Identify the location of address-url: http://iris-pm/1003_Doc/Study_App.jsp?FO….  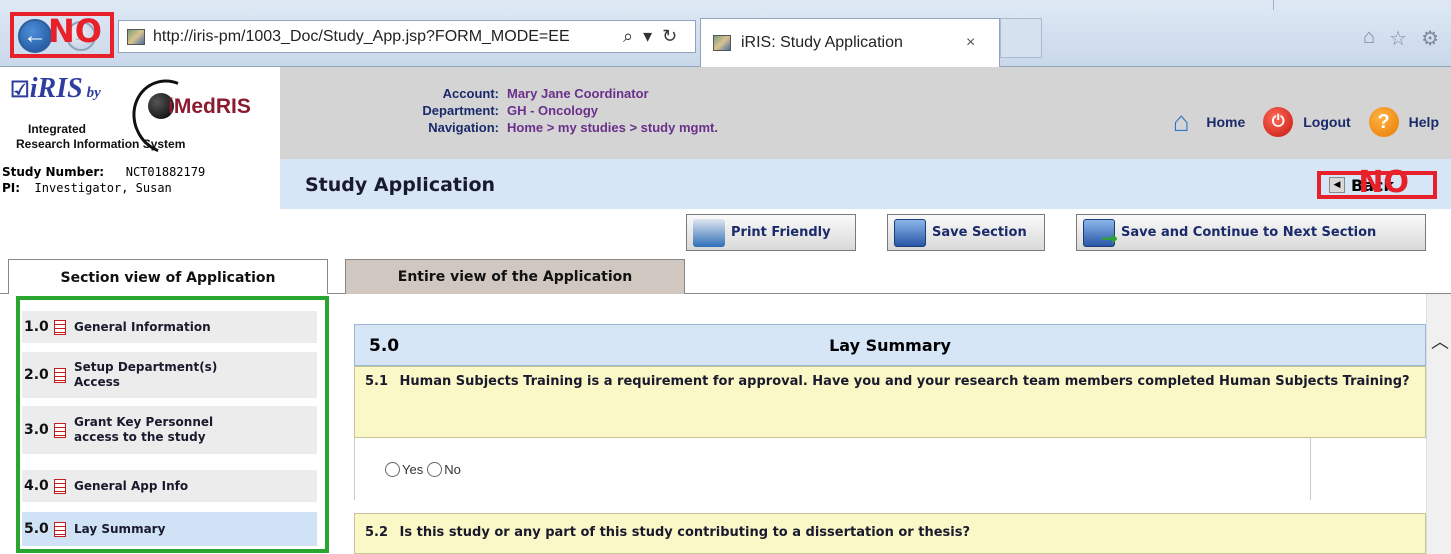
(388, 37).